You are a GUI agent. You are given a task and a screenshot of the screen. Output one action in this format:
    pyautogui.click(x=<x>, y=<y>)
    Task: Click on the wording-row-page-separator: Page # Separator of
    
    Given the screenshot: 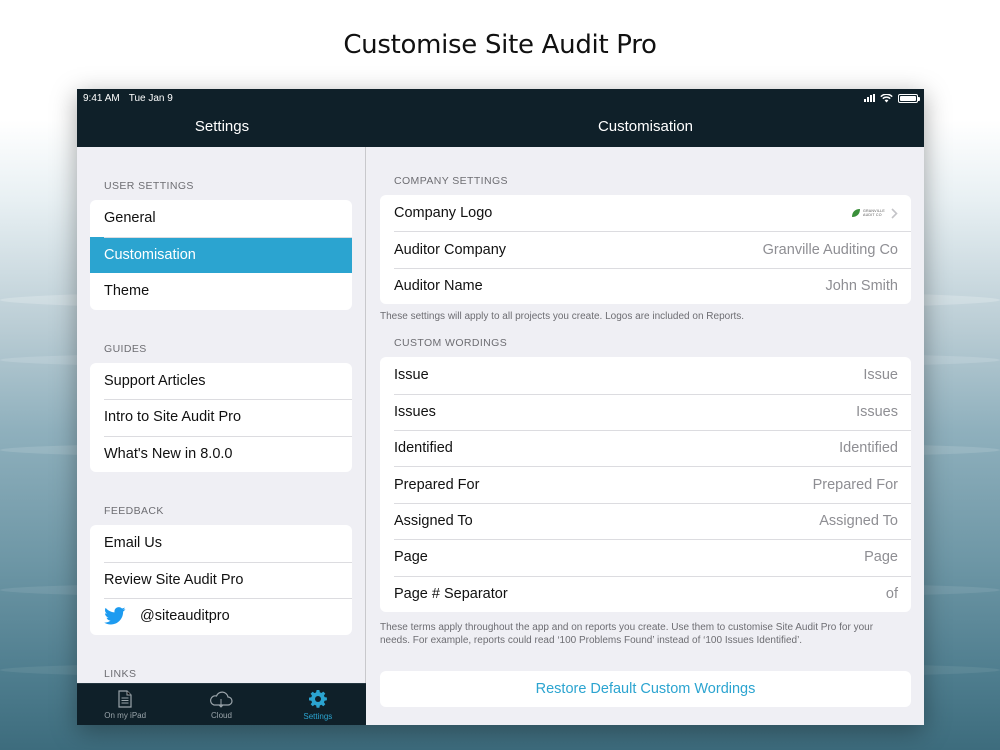 What is the action you would take?
    pyautogui.click(x=645, y=593)
    